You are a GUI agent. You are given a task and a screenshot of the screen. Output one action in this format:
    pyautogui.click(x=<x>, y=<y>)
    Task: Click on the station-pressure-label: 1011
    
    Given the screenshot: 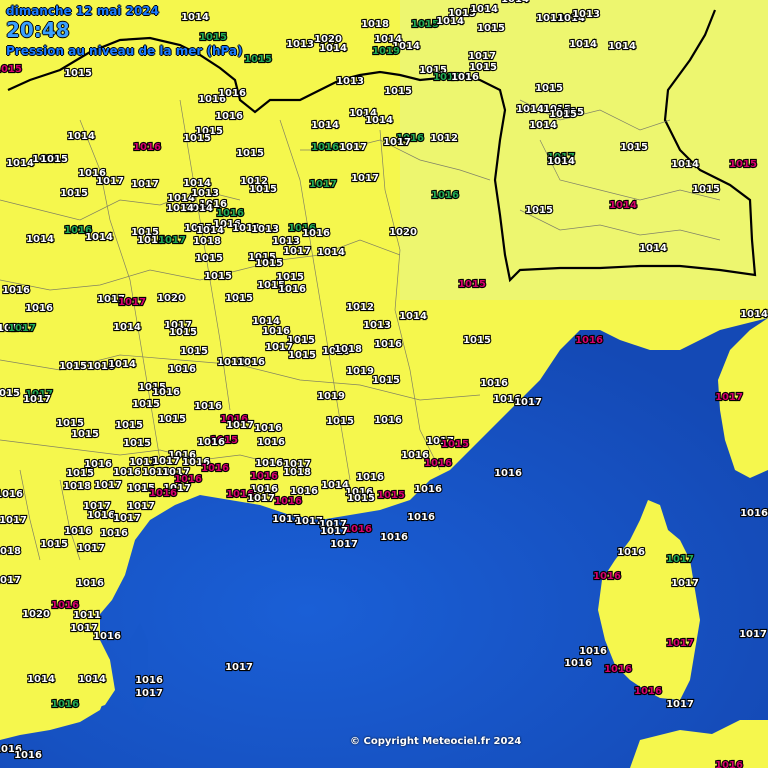 What is the action you would take?
    pyautogui.click(x=87, y=615)
    